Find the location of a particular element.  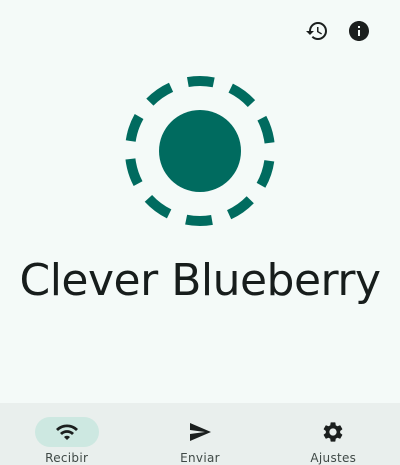

nav-label-settings: Ajustes is located at coordinates (333, 458).